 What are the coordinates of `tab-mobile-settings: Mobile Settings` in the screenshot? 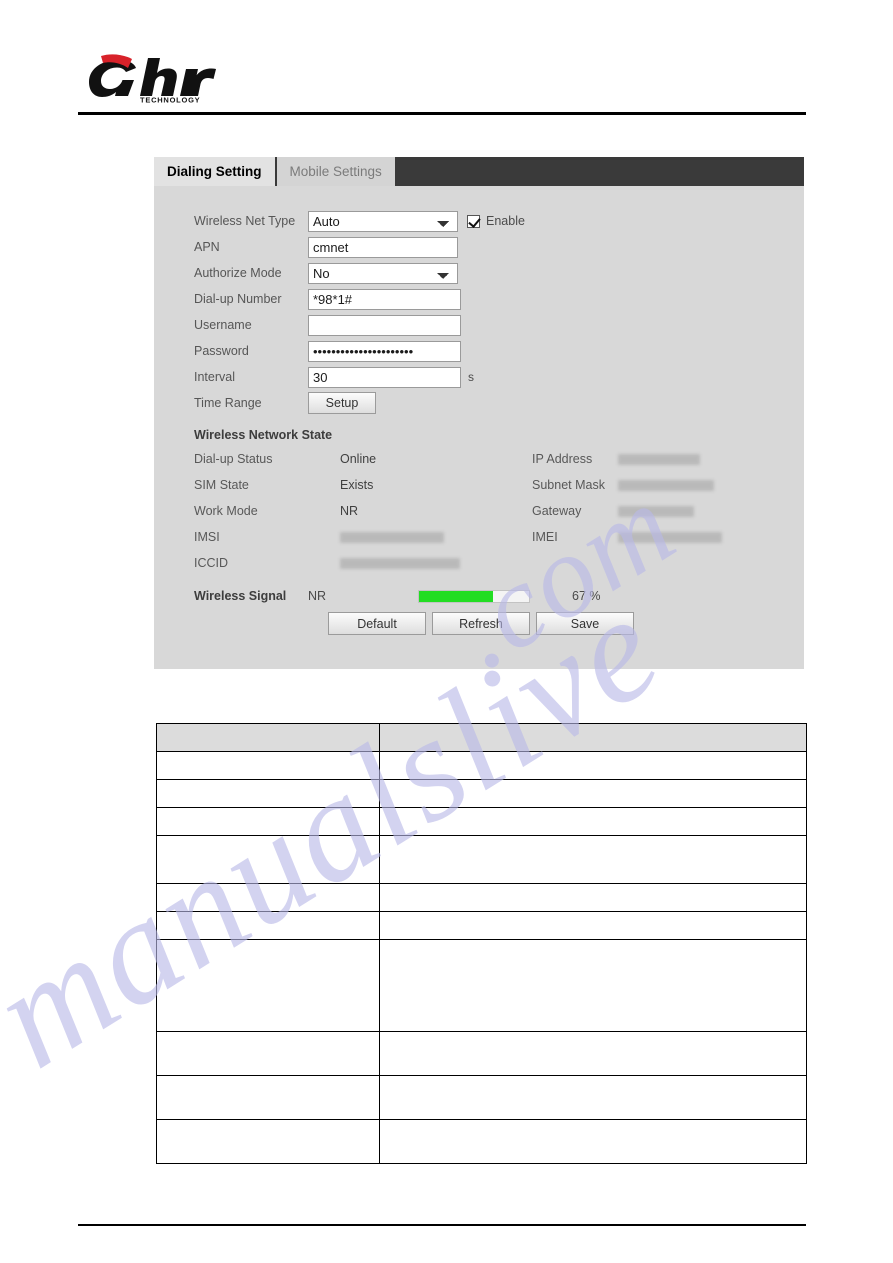 It's located at (336, 171).